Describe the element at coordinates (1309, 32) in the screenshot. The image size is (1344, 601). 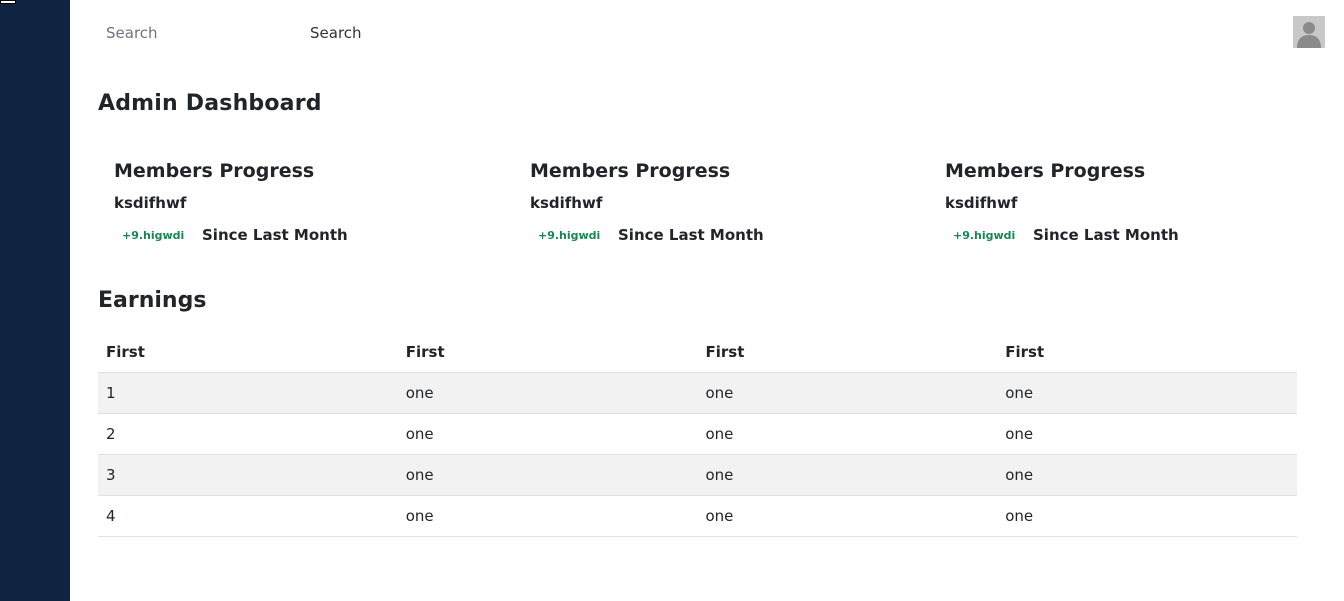
I see `user-avatar-icon` at that location.